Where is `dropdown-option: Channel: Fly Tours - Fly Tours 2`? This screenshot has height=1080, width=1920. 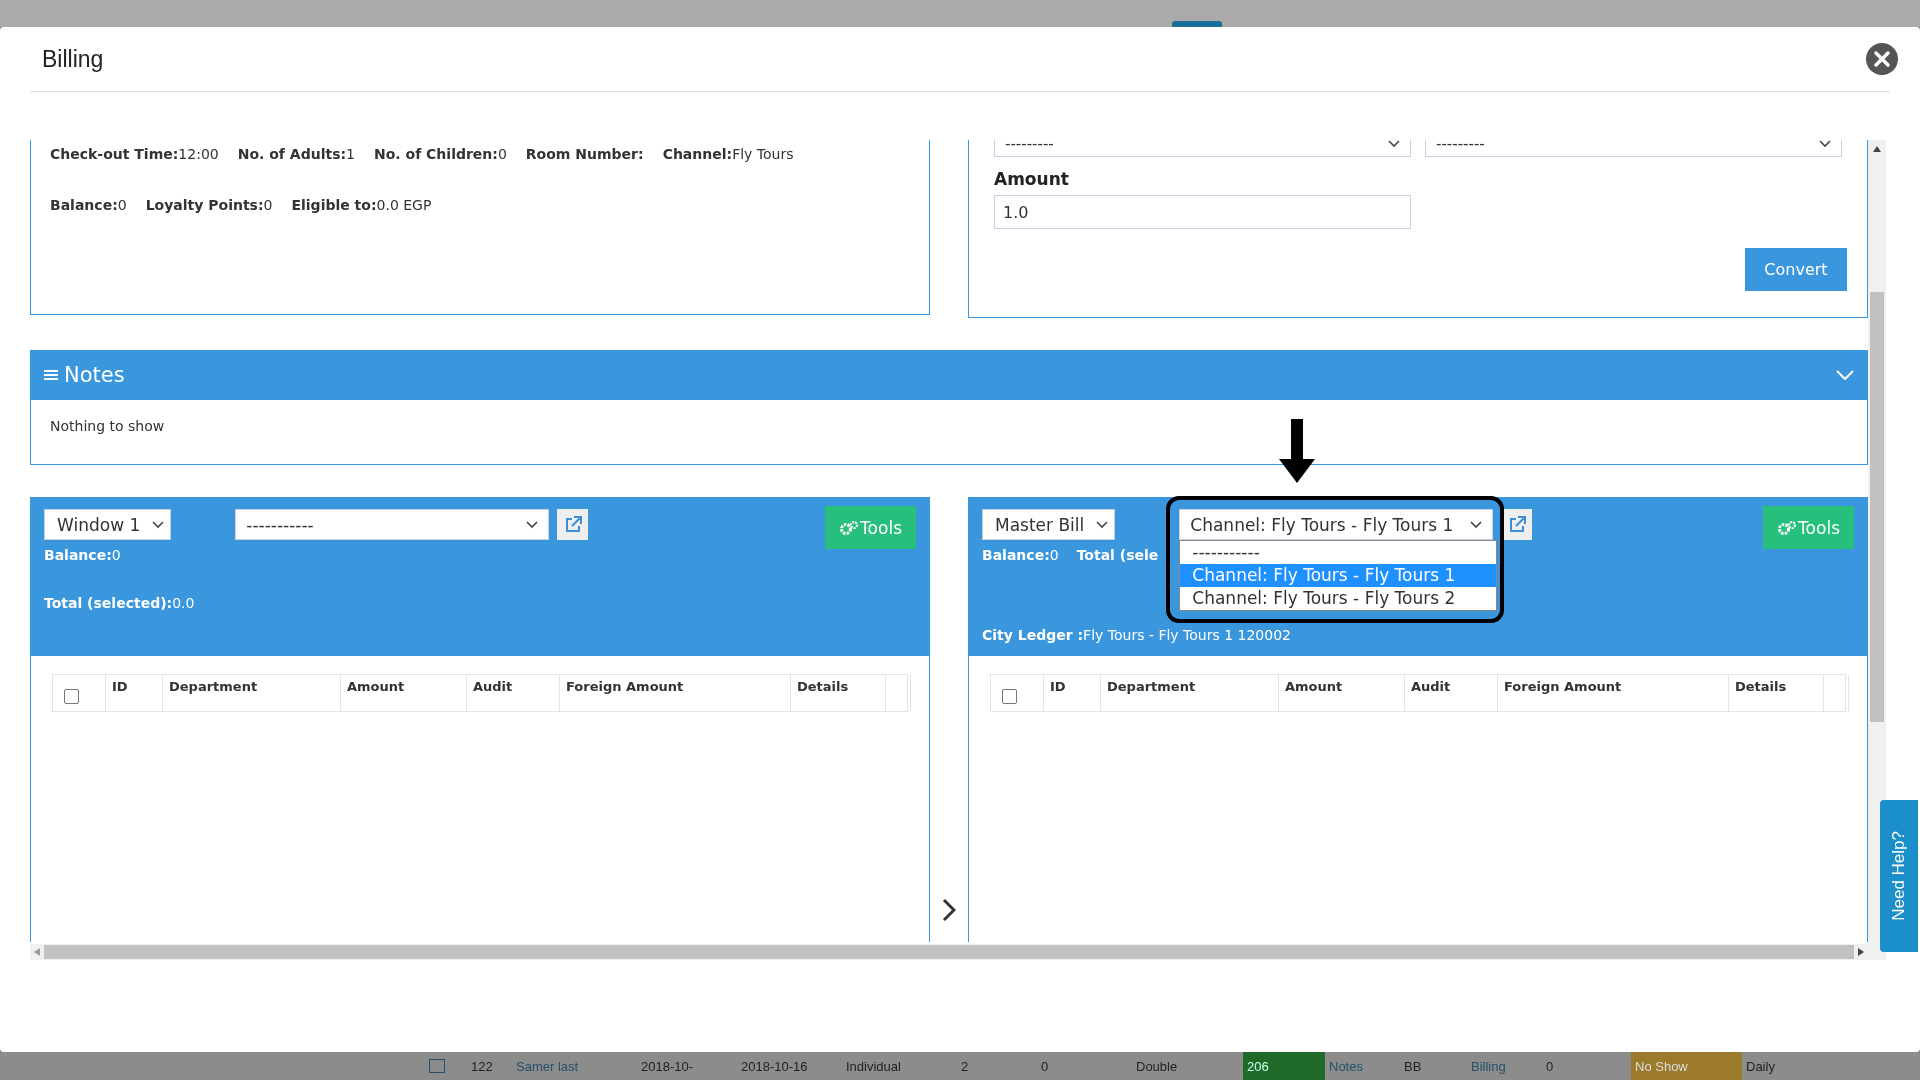 dropdown-option: Channel: Fly Tours - Fly Tours 2 is located at coordinates (1338, 598).